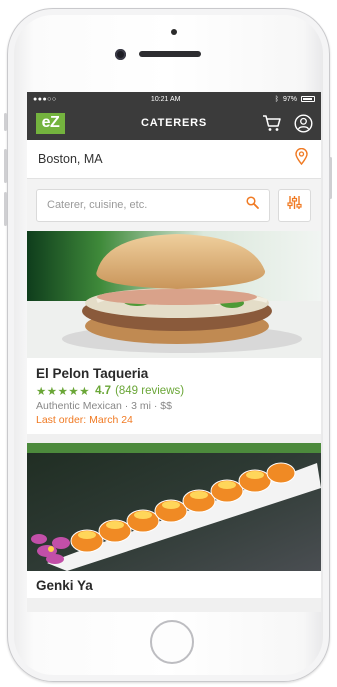 The height and width of the screenshot is (687, 337). What do you see at coordinates (174, 159) in the screenshot?
I see `location-selector: Boston, MA` at bounding box center [174, 159].